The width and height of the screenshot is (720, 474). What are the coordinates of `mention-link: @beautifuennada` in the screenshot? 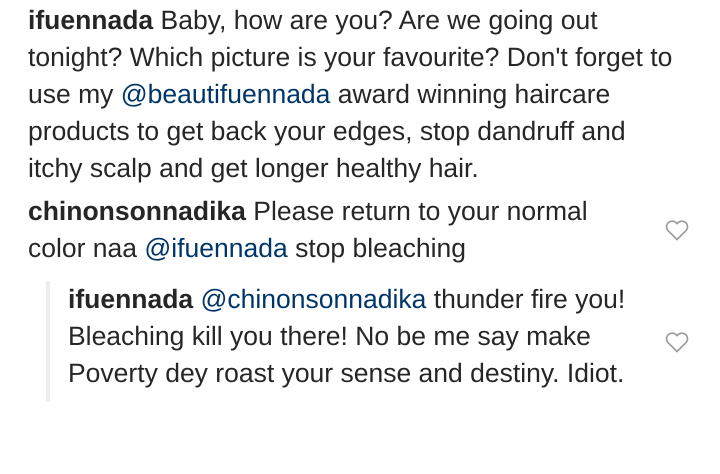 It's located at (225, 94).